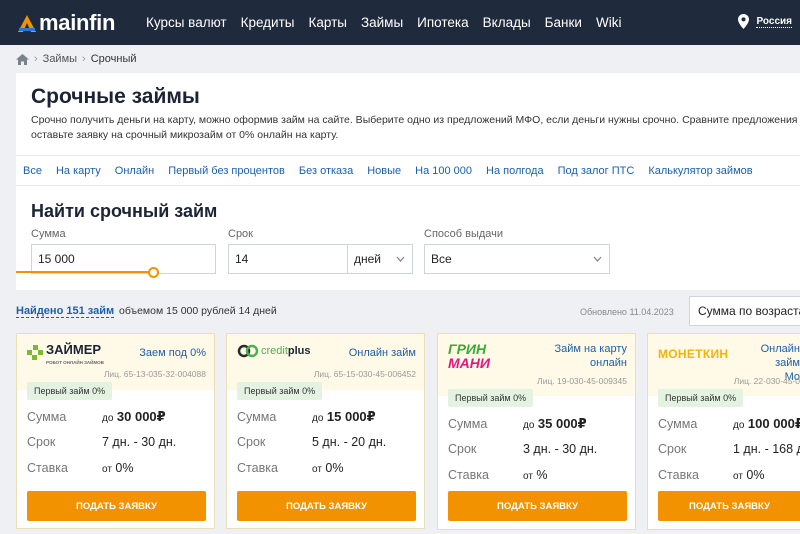 The height and width of the screenshot is (534, 800). I want to click on zaimer-logo-icon, so click(35, 352).